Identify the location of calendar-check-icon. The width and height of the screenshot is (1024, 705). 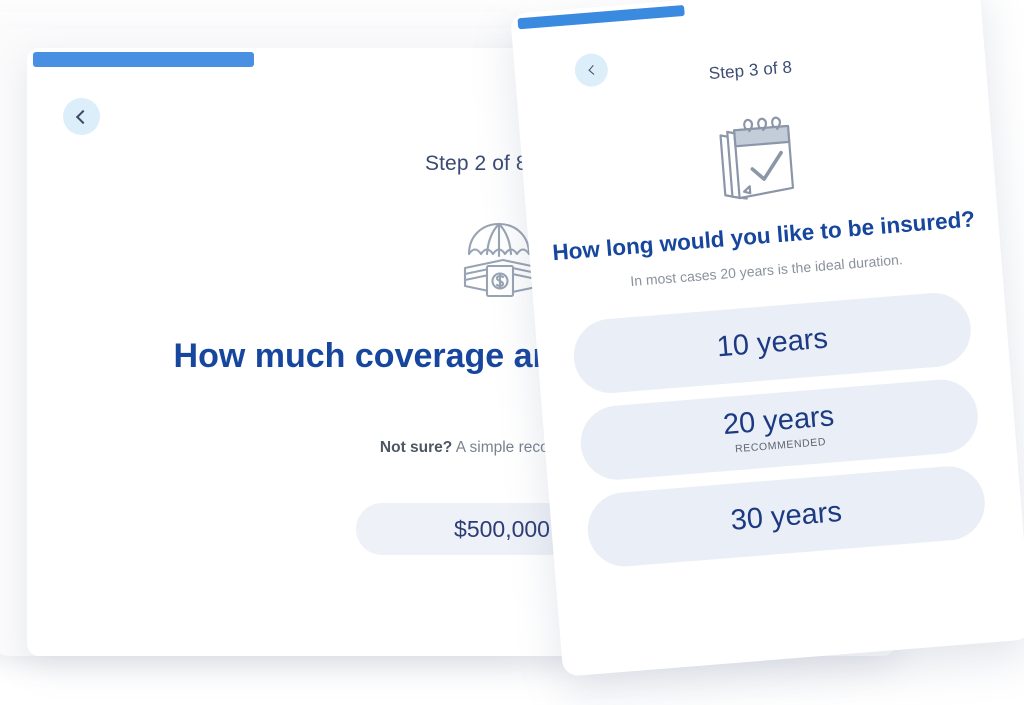
(756, 154).